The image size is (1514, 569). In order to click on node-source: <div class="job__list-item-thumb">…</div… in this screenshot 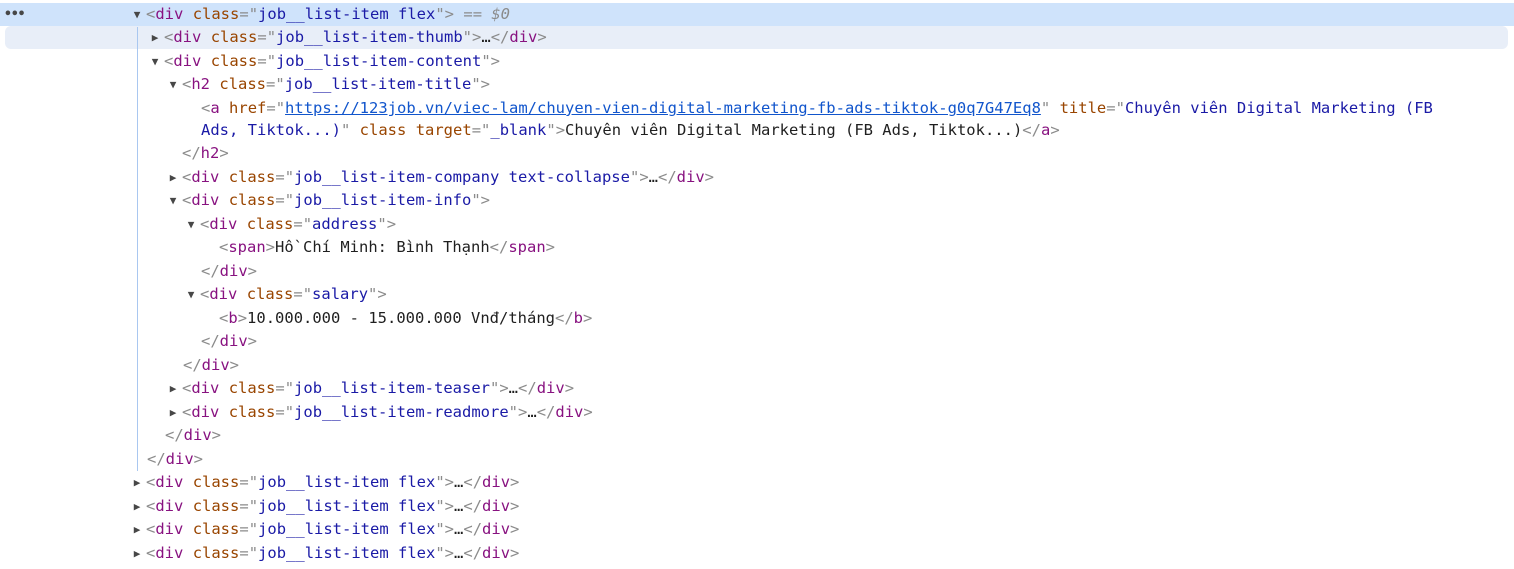, I will do `click(355, 37)`.